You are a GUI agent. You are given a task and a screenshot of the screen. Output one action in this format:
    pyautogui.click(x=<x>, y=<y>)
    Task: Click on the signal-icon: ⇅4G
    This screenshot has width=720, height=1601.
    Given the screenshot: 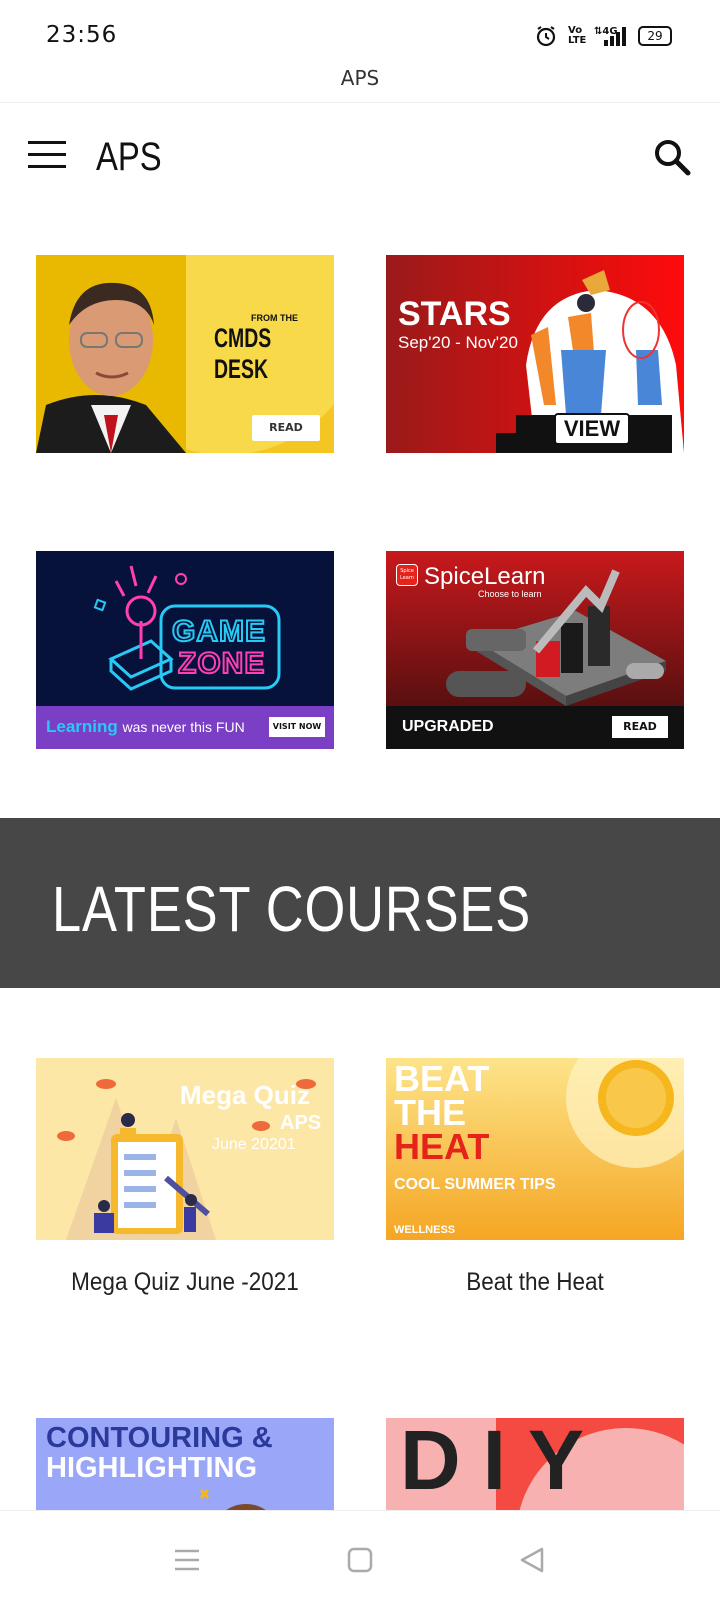 What is the action you would take?
    pyautogui.click(x=610, y=36)
    